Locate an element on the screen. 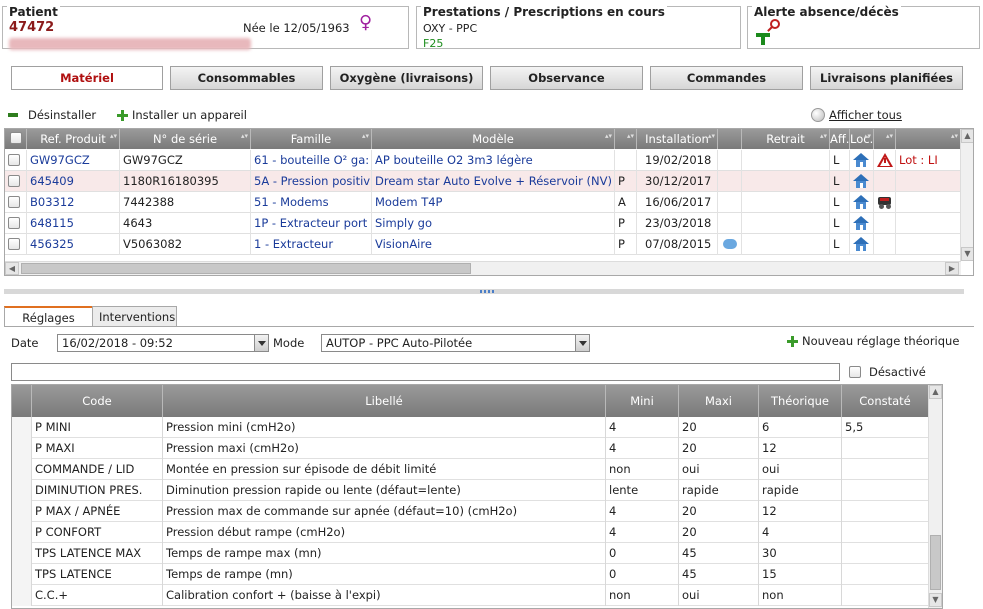 This screenshot has width=983, height=609. setting-theoretical: oui is located at coordinates (800, 469).